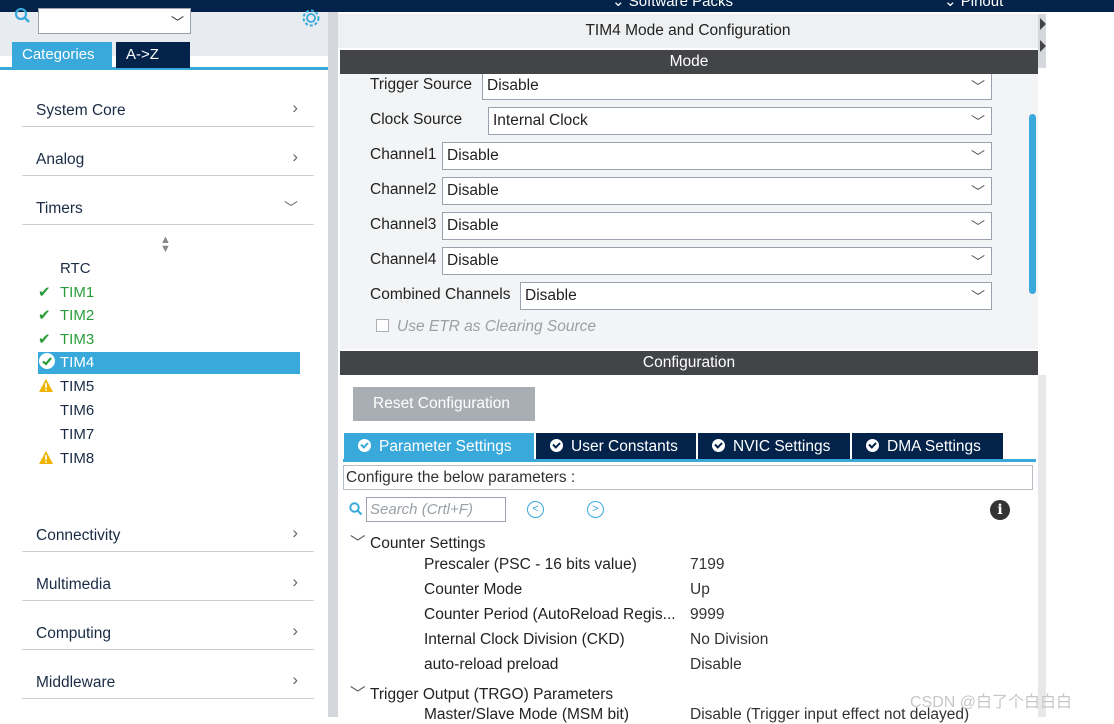  What do you see at coordinates (486, 327) in the screenshot?
I see `etr-clearing-checkbox: Use ETR as Clearing Source` at bounding box center [486, 327].